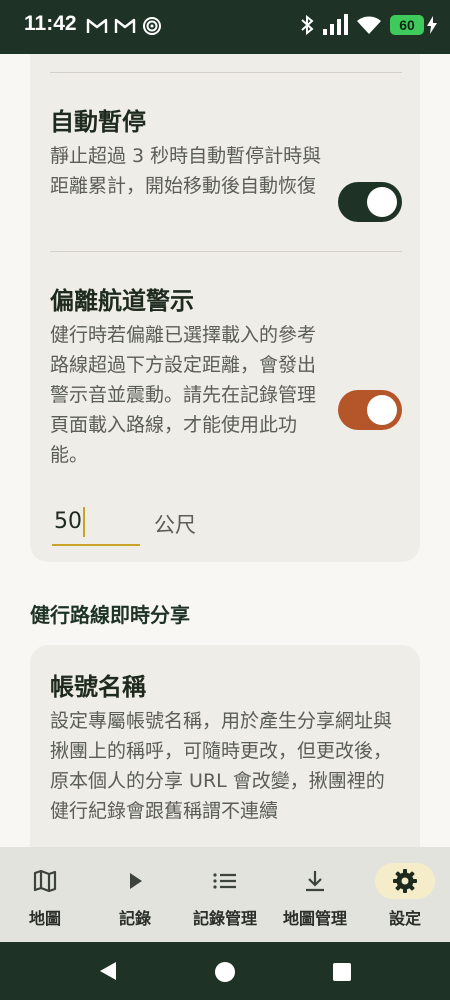 The width and height of the screenshot is (450, 1000). What do you see at coordinates (314, 918) in the screenshot?
I see `nav-label: 地圖管理` at bounding box center [314, 918].